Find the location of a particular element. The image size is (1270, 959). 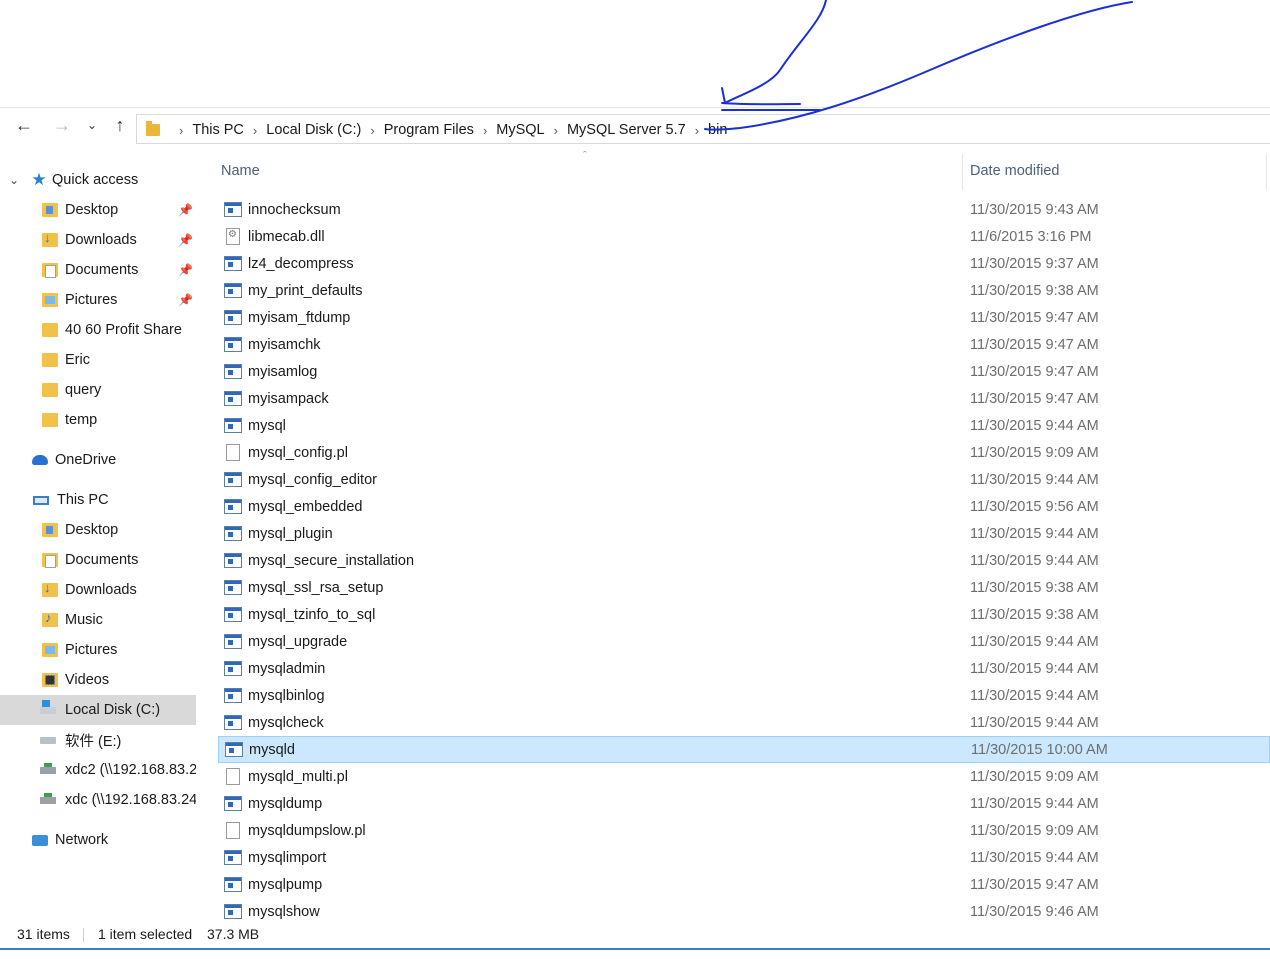

file-row: mysql_upgrade 11/30/2015 9:44 AM is located at coordinates (744, 641).